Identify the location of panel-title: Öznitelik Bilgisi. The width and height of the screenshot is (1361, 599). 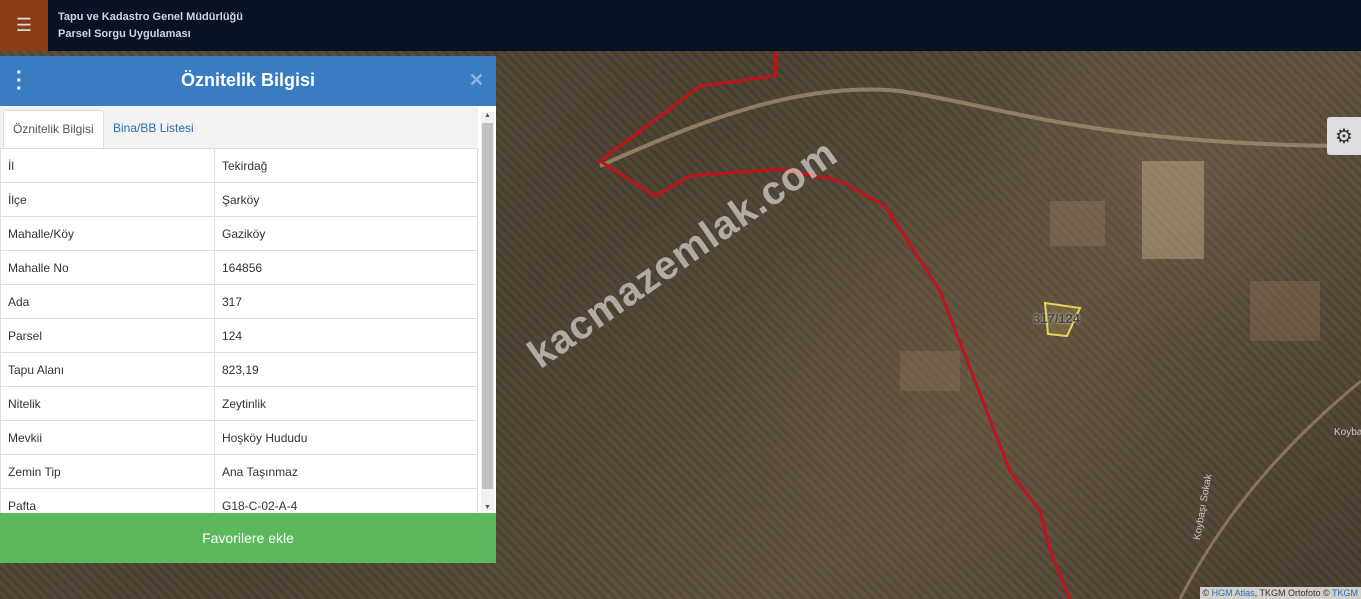
(248, 80).